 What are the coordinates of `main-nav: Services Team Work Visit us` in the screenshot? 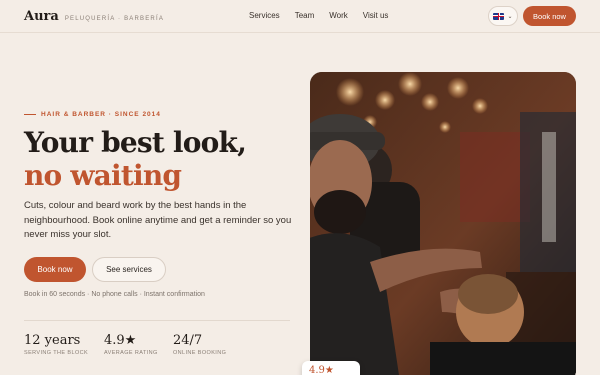 It's located at (318, 15).